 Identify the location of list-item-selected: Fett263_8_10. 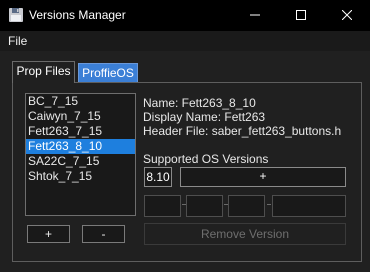
(80, 146).